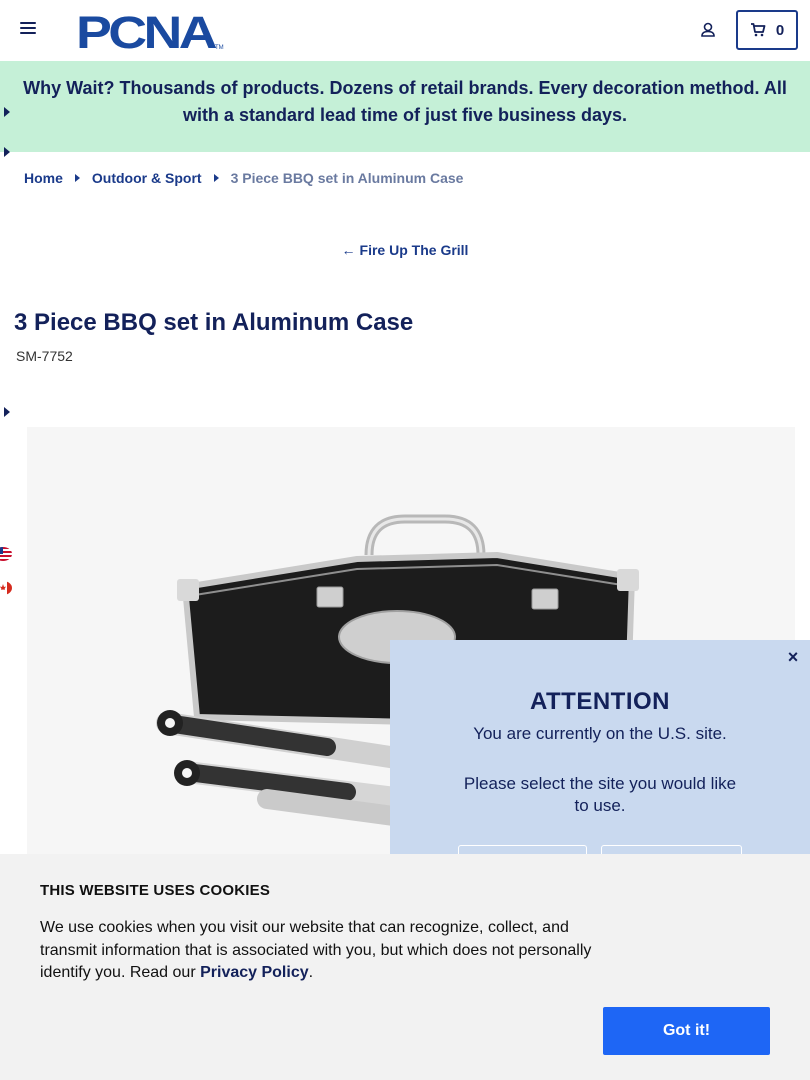 The image size is (810, 1080). I want to click on breadcrumb-category: Outdoor & Sport, so click(147, 178).